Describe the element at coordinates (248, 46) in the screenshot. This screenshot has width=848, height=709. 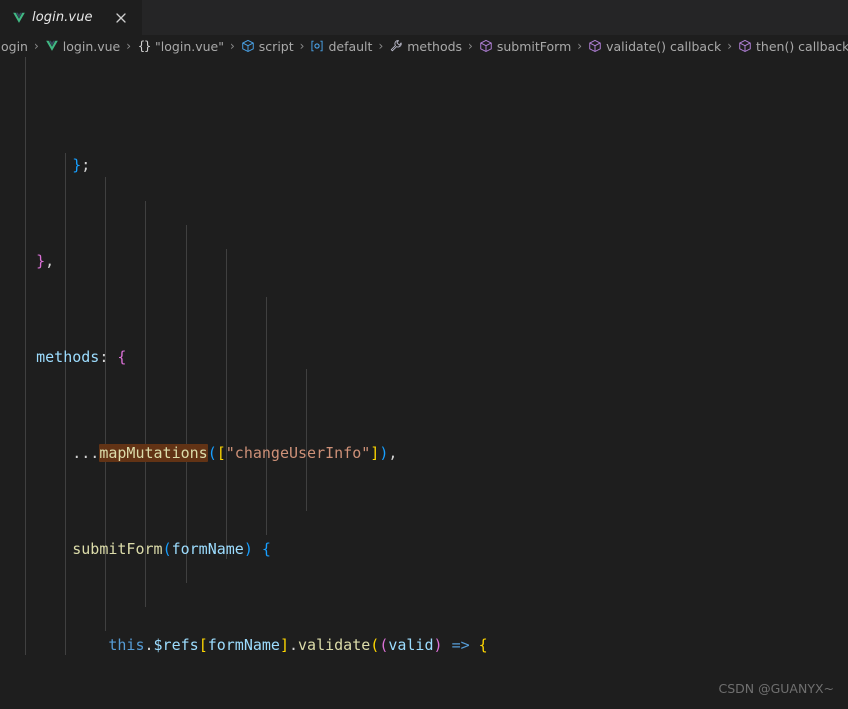
I see `cube-blue-icon` at that location.